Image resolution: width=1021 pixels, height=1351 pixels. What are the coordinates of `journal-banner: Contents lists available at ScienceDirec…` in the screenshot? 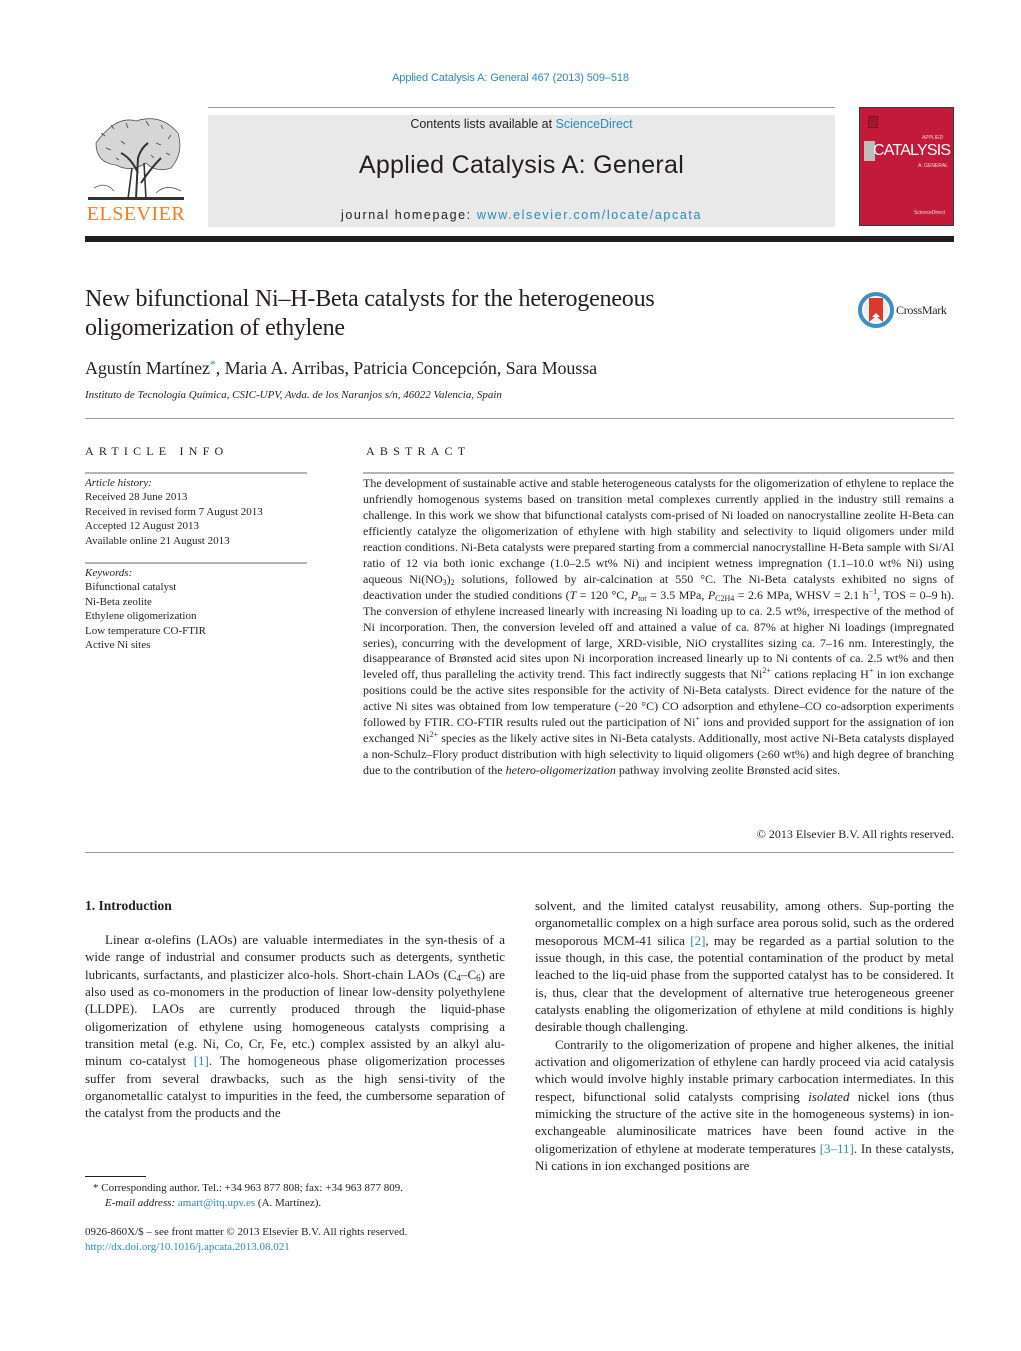 It's located at (521, 171).